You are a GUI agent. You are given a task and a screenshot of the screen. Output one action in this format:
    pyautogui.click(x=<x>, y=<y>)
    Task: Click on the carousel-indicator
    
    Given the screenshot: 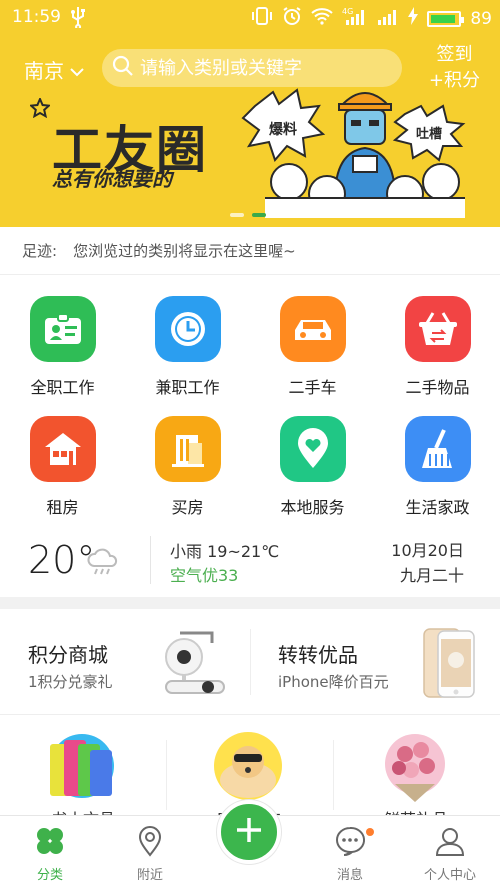 What is the action you would take?
    pyautogui.click(x=248, y=215)
    